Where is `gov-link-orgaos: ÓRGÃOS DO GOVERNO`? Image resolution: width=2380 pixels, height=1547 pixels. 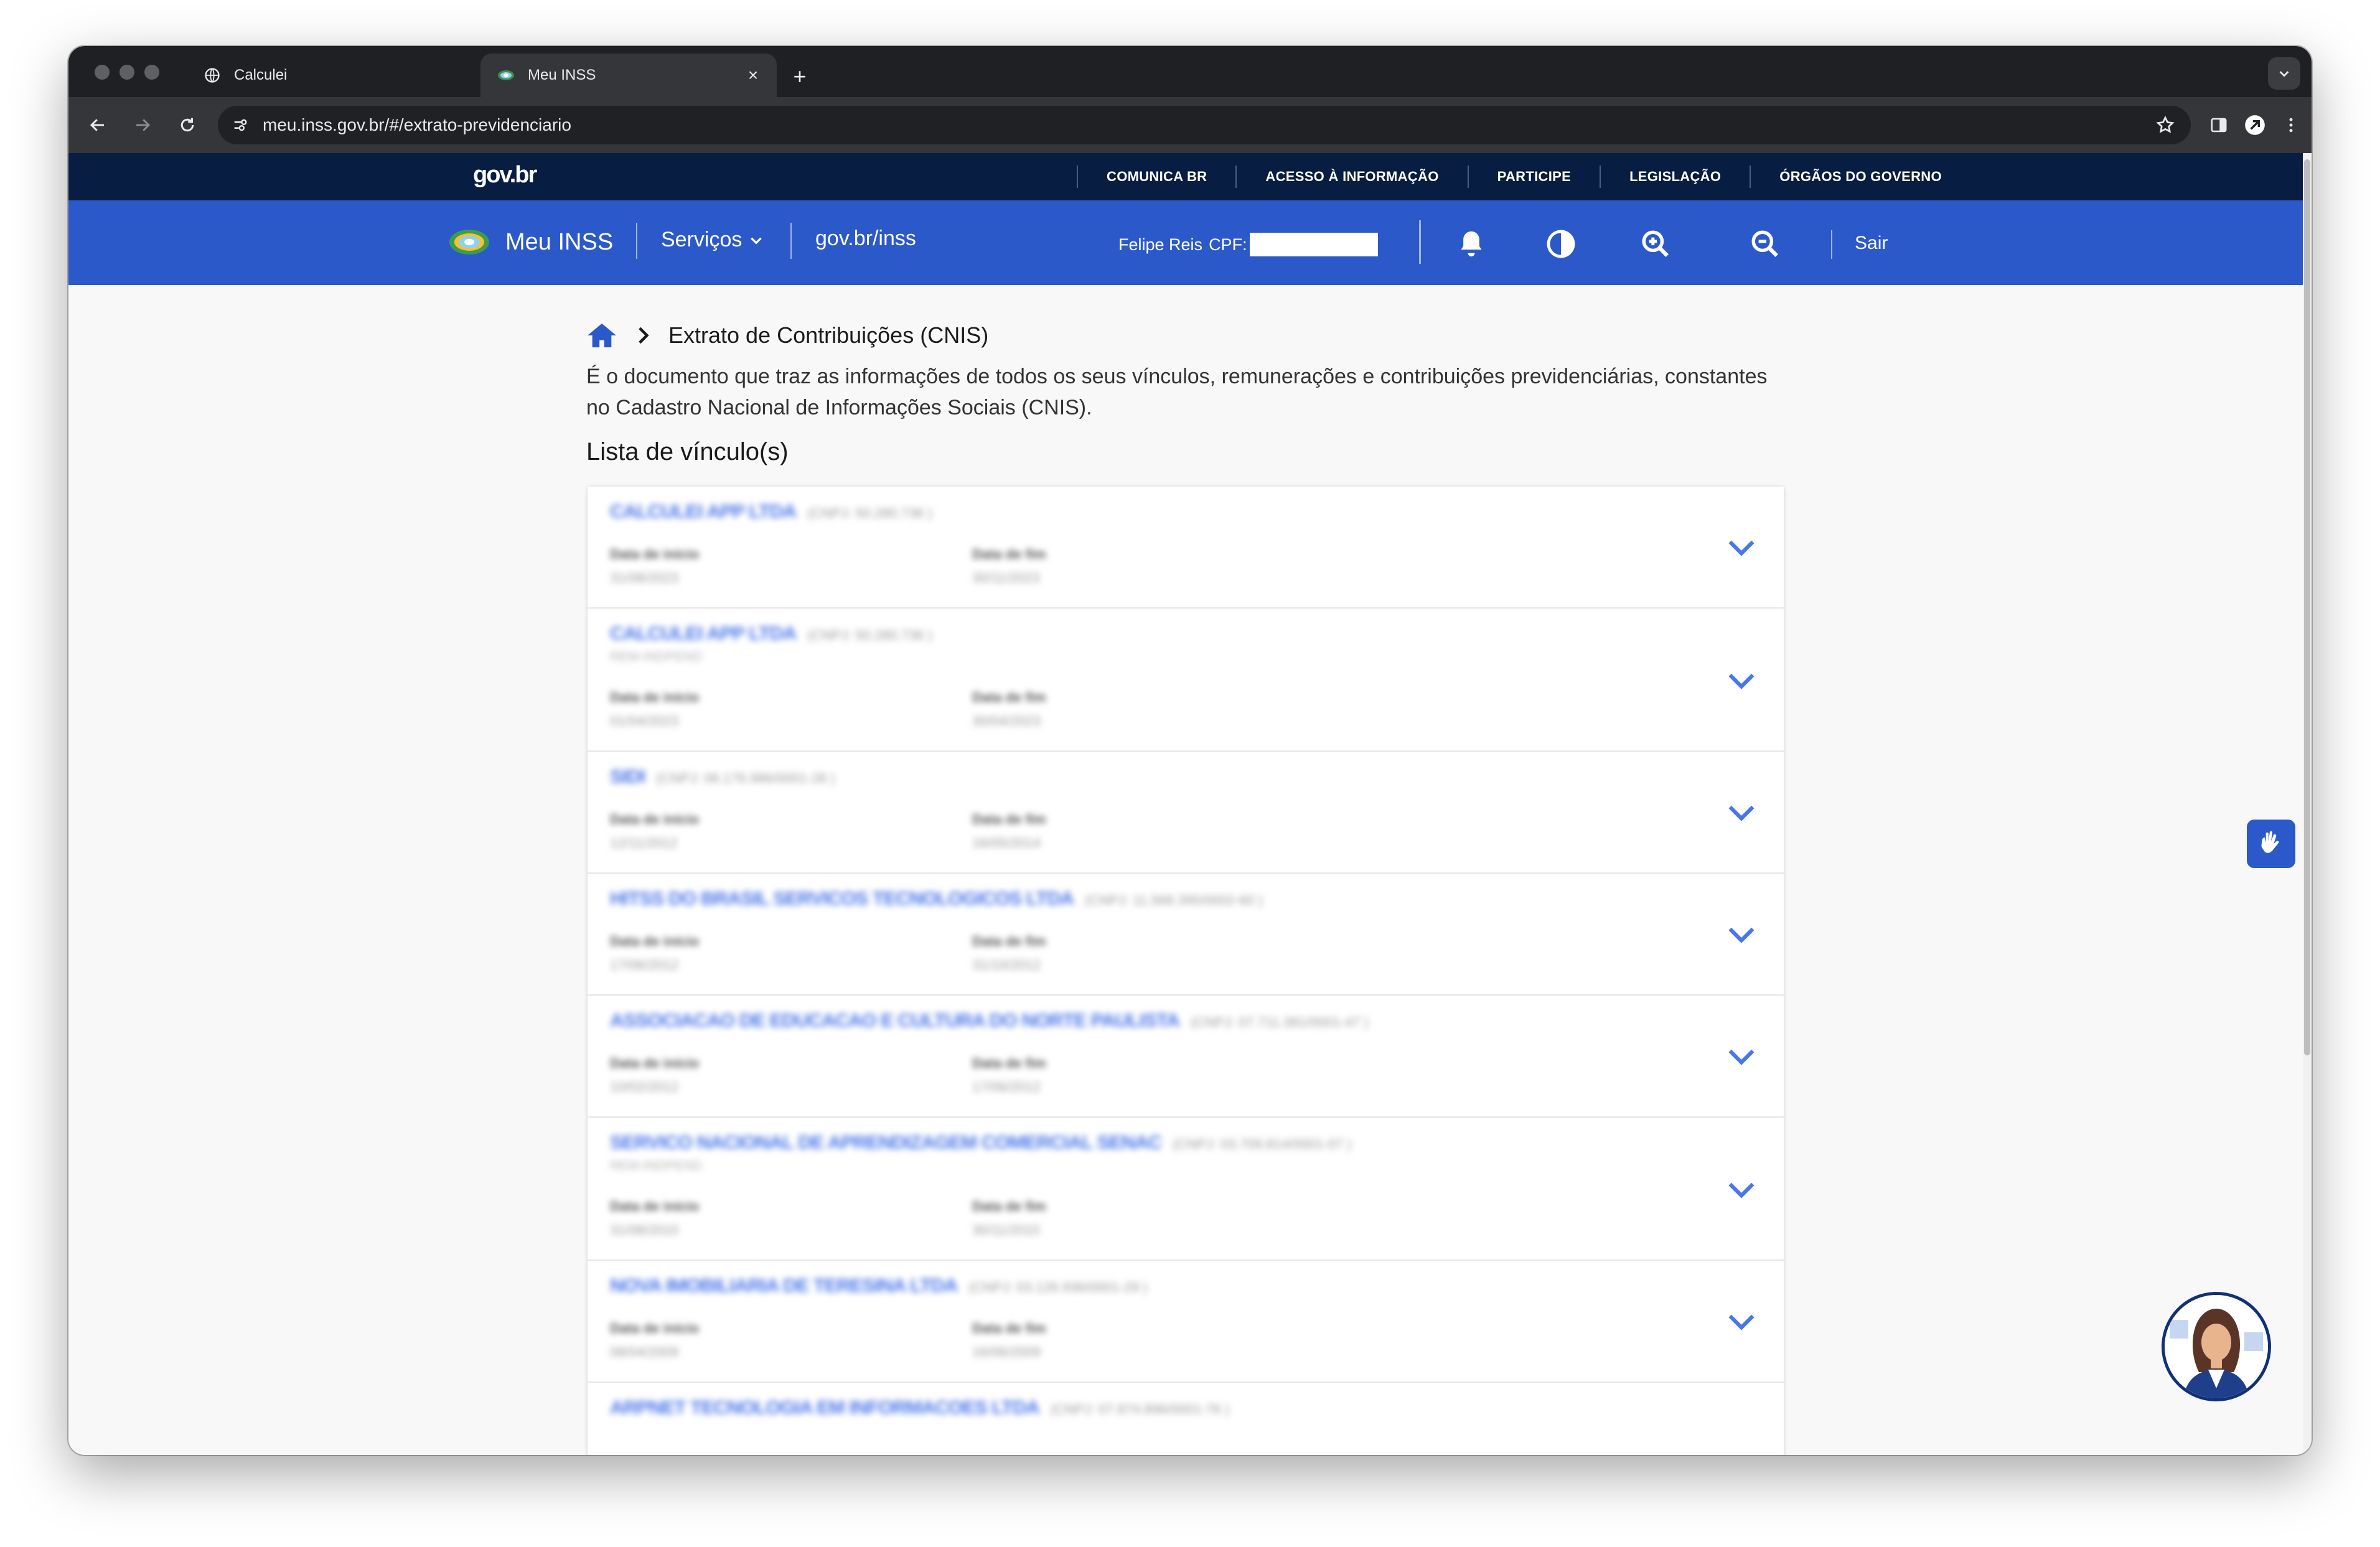 gov-link-orgaos: ÓRGÃOS DO GOVERNO is located at coordinates (1860, 177).